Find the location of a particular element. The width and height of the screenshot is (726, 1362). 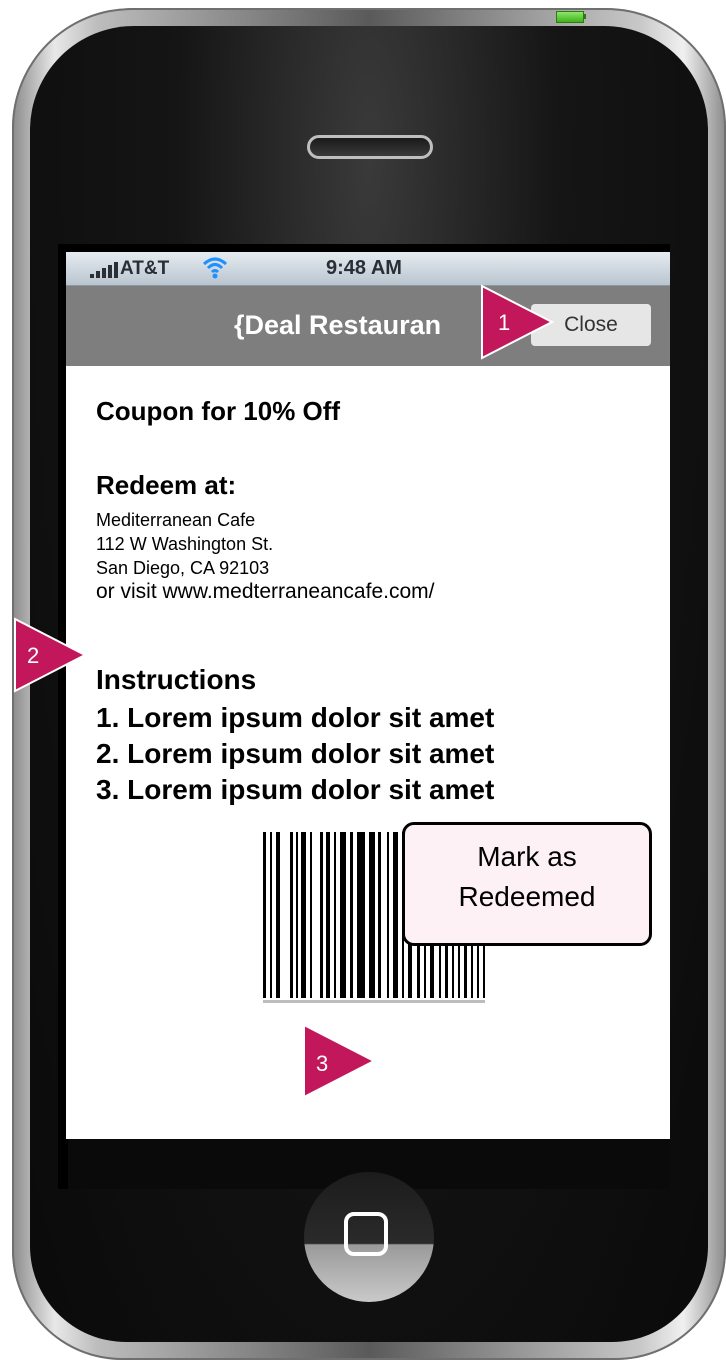

mark-as-redeemed-button: Mark as Redeemed is located at coordinates (527, 884).